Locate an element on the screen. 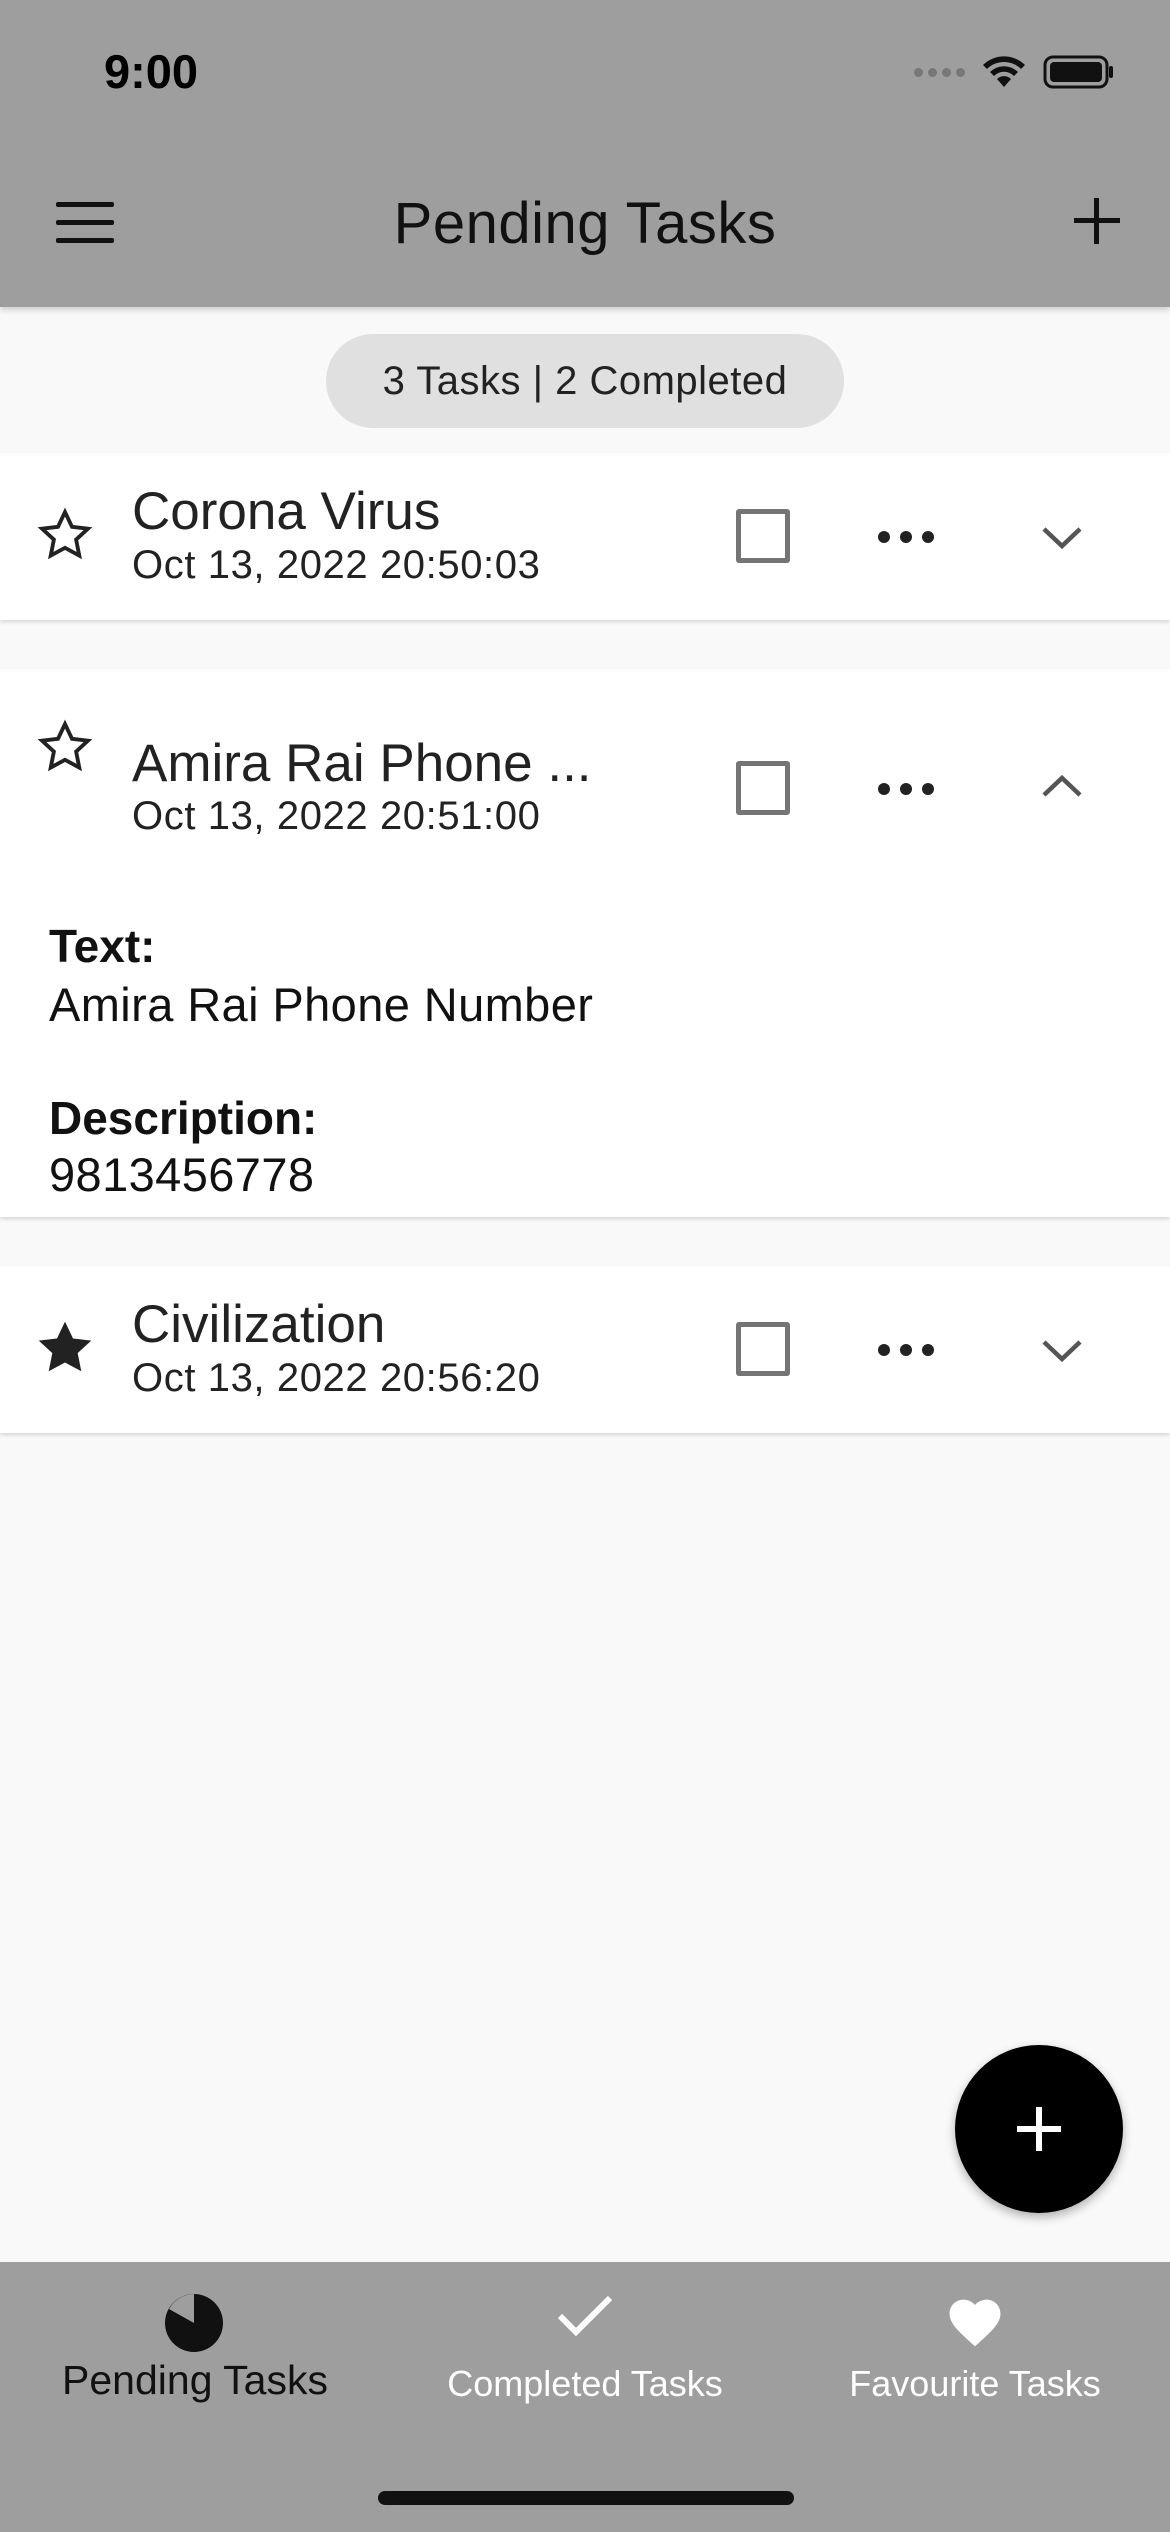 The width and height of the screenshot is (1170, 2532). pie-progress-icon is located at coordinates (194, 2323).